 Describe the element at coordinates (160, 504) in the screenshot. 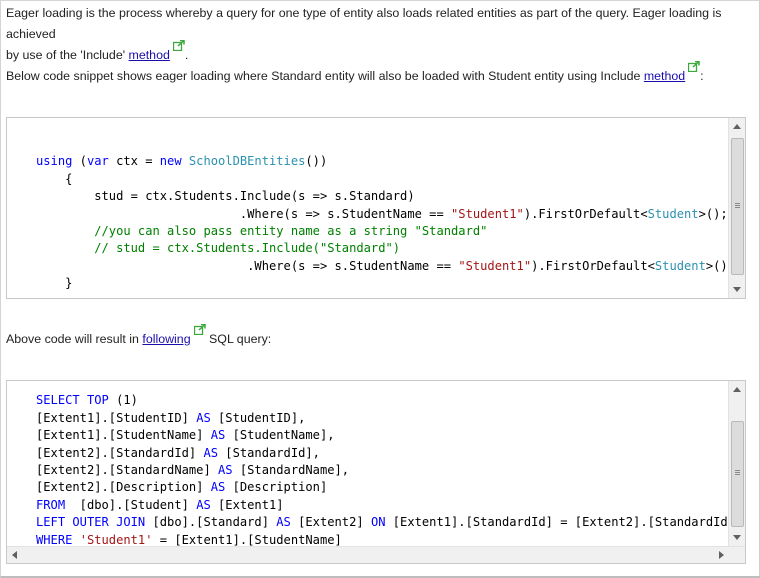

I see `code-line: FROM [dbo].[Student] AS [Extent1]` at that location.